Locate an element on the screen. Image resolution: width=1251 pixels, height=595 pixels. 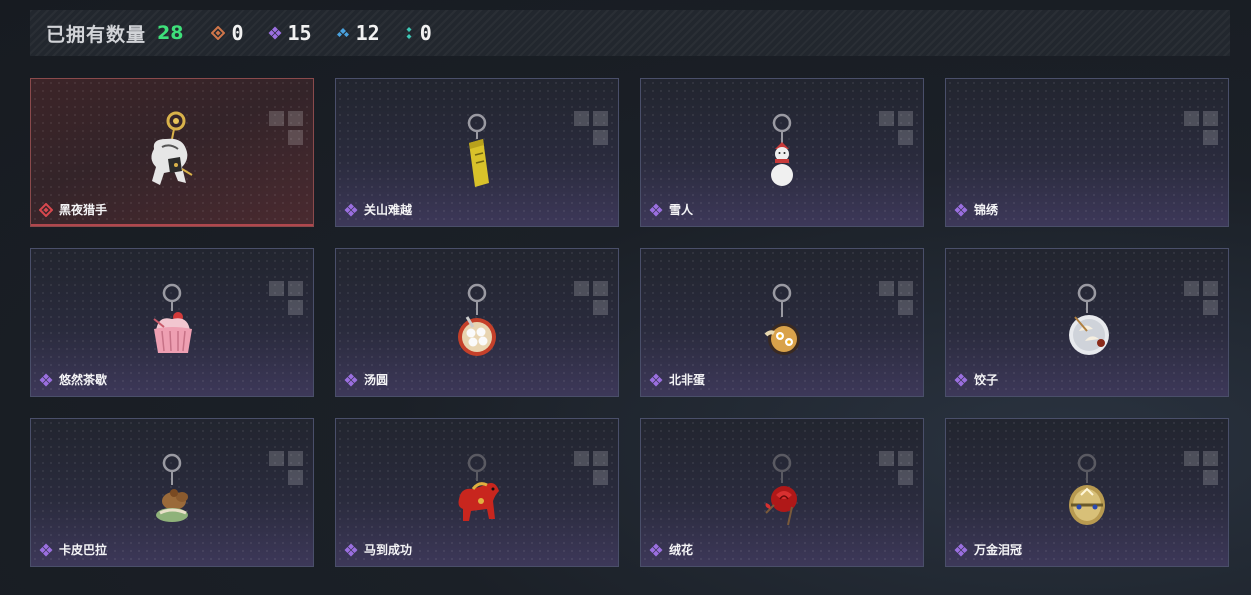
charm-name: 汤圆 is located at coordinates (376, 380).